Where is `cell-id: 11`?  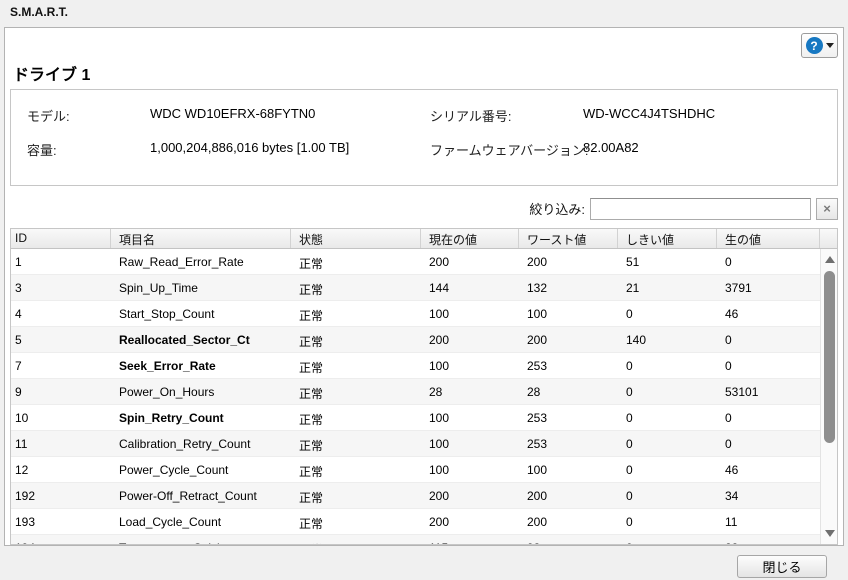 cell-id: 11 is located at coordinates (21, 444).